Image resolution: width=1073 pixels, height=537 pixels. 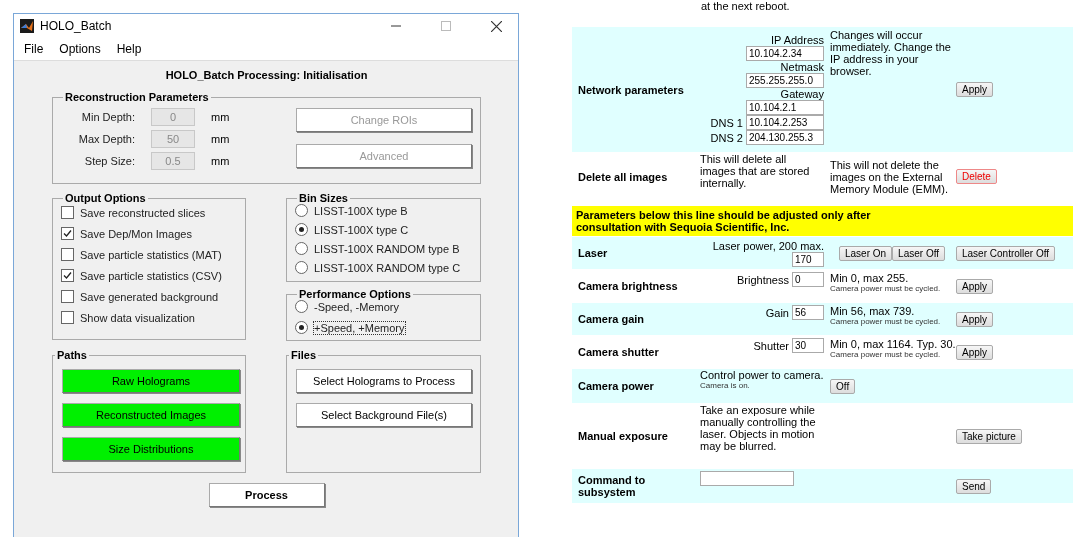 What do you see at coordinates (72, 355) in the screenshot?
I see `group-legend: Paths` at bounding box center [72, 355].